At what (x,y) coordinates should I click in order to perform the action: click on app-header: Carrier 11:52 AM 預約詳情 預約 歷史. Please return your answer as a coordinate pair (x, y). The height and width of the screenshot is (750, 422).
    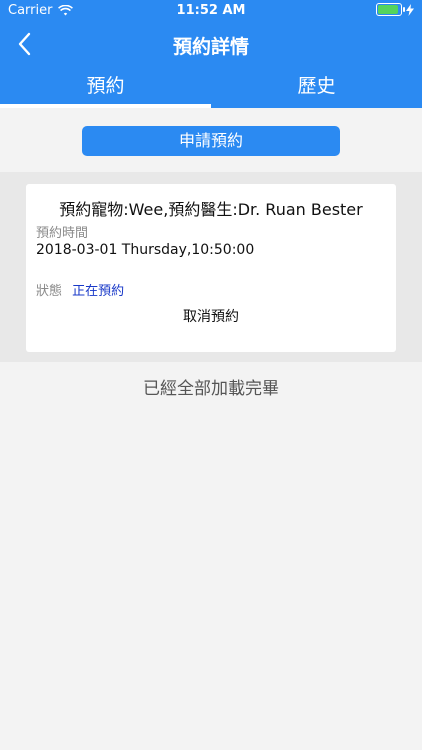
    Looking at the image, I should click on (211, 54).